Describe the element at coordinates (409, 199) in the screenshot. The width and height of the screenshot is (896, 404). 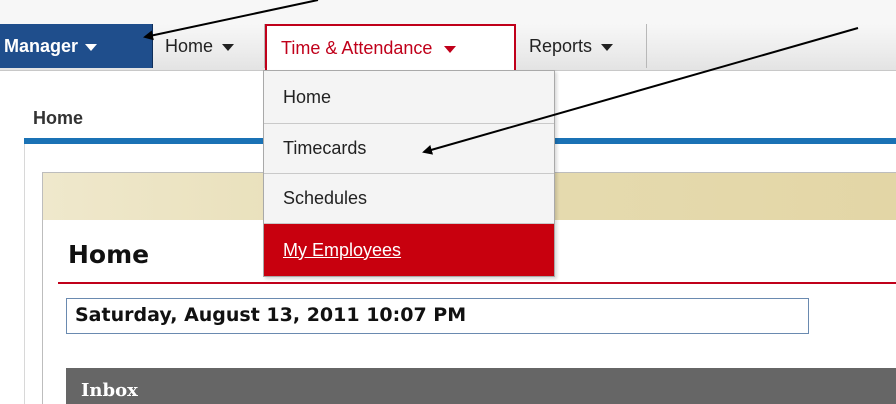
I see `menu-item-schedules: Schedules` at that location.